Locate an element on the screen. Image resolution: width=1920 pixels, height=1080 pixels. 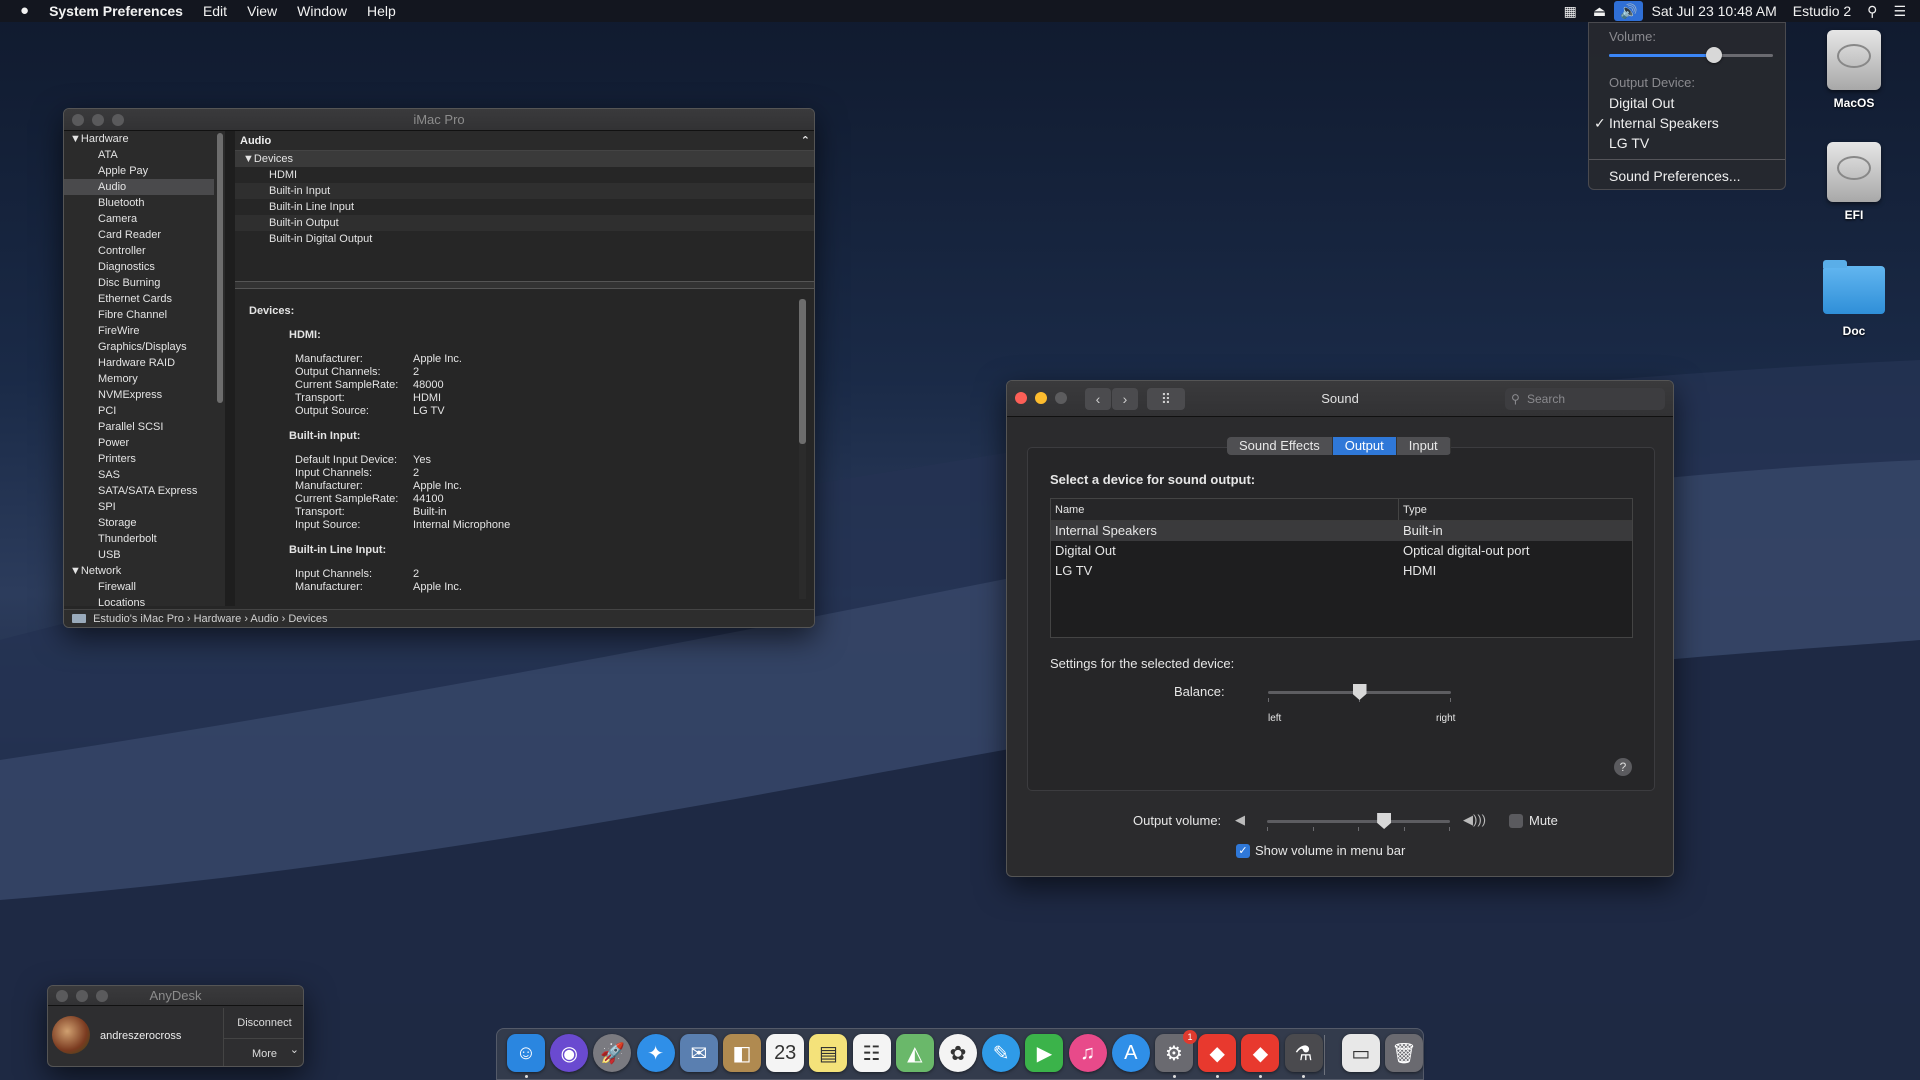
menu-view: View is located at coordinates (262, 11).